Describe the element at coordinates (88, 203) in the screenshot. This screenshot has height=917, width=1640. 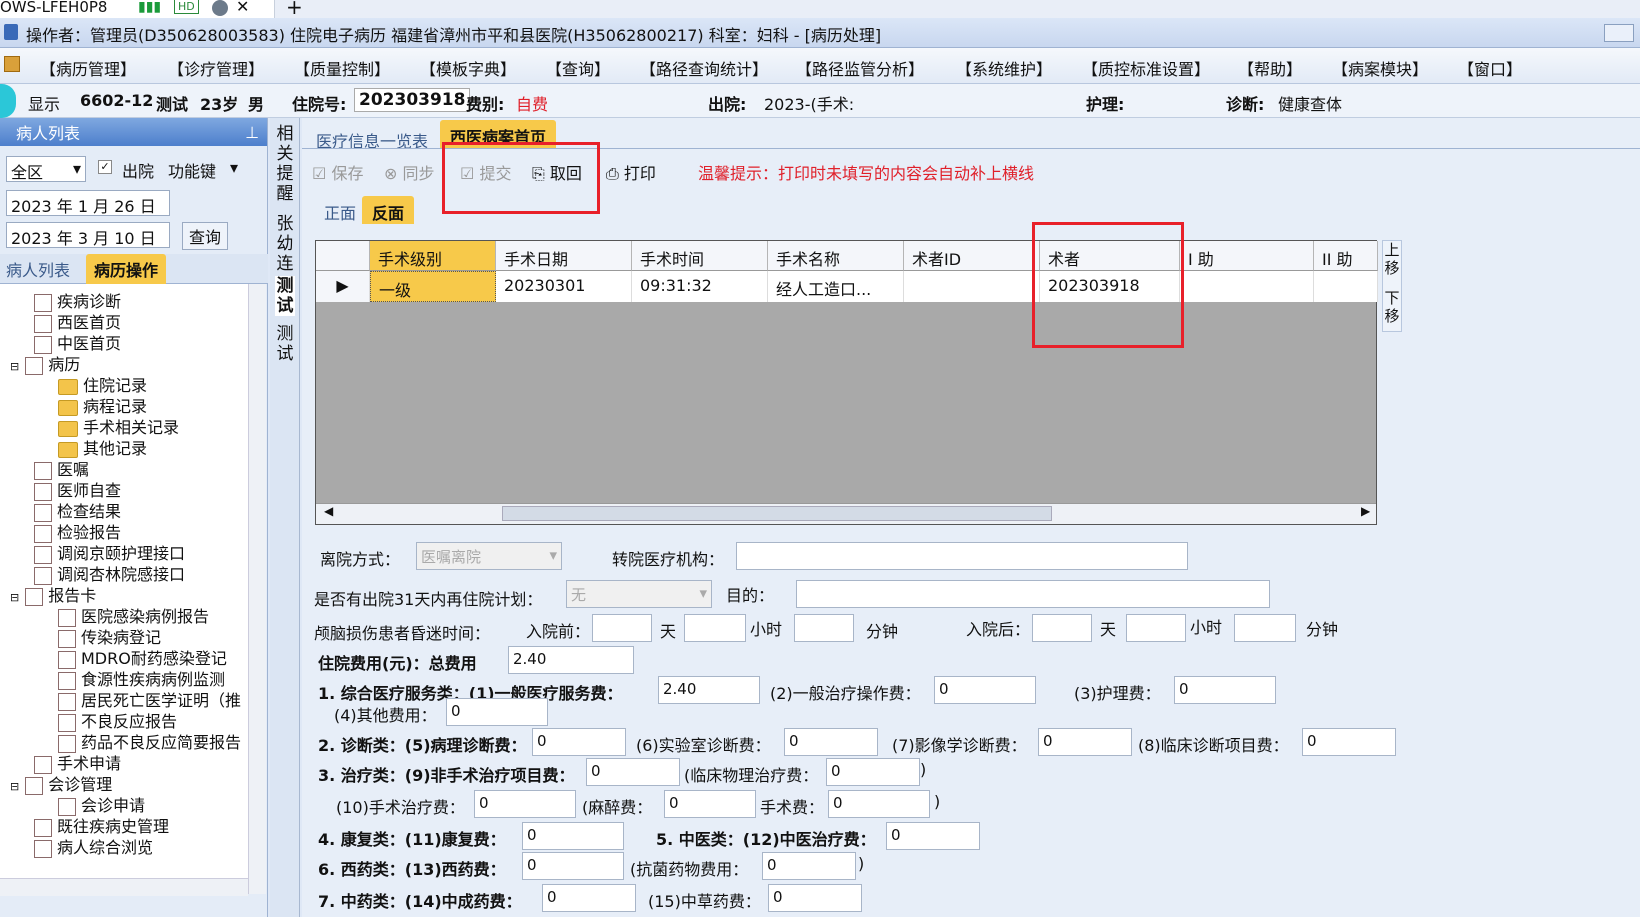
I see `date-from-input: 2023 年 1 月 26 日` at that location.